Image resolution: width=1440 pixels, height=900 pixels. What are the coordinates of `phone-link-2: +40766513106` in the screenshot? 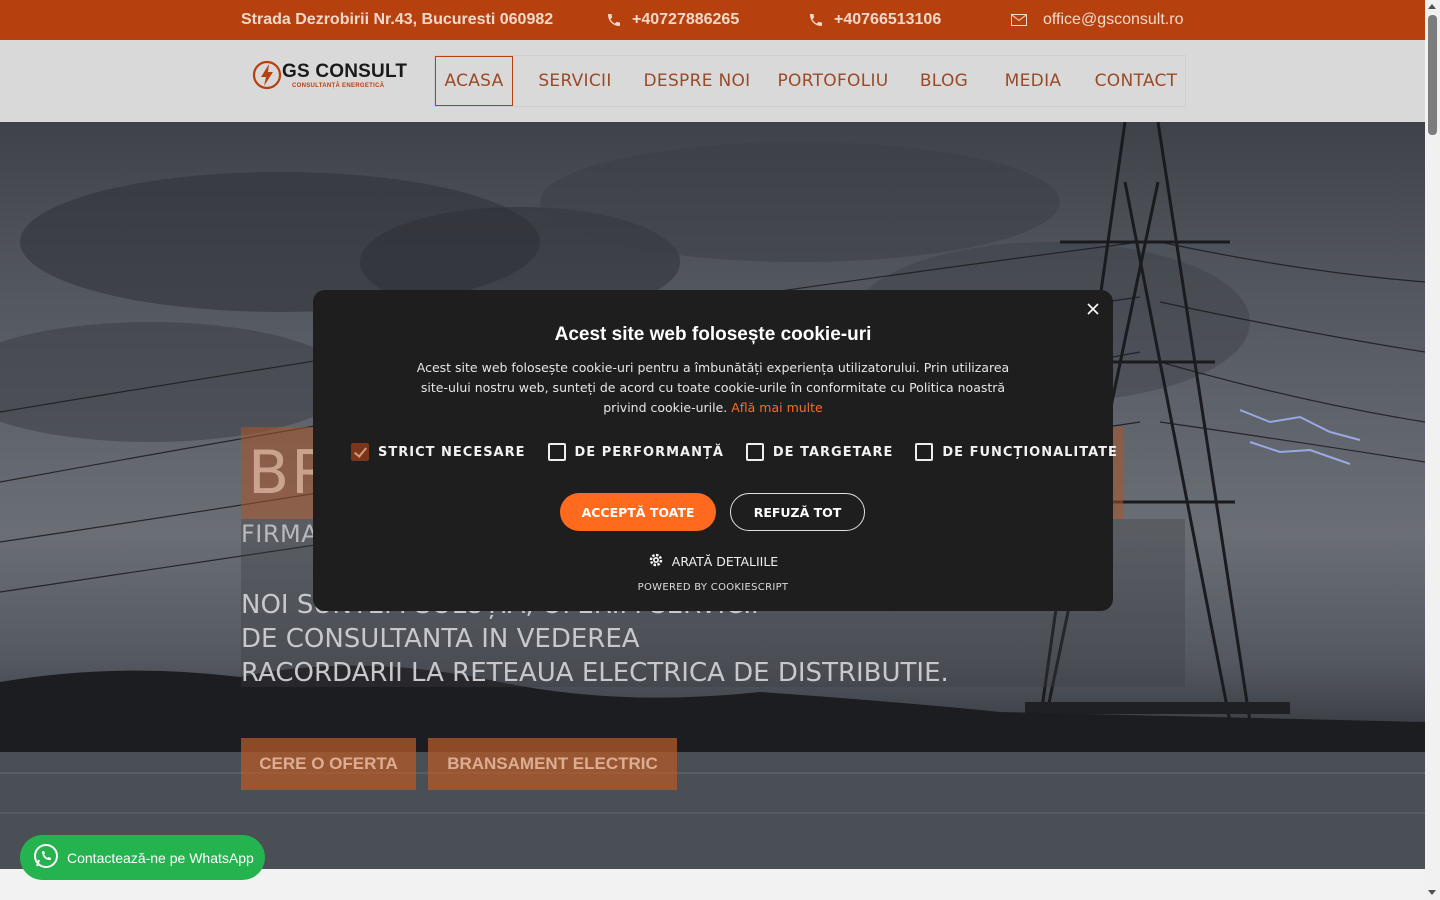 It's located at (874, 20).